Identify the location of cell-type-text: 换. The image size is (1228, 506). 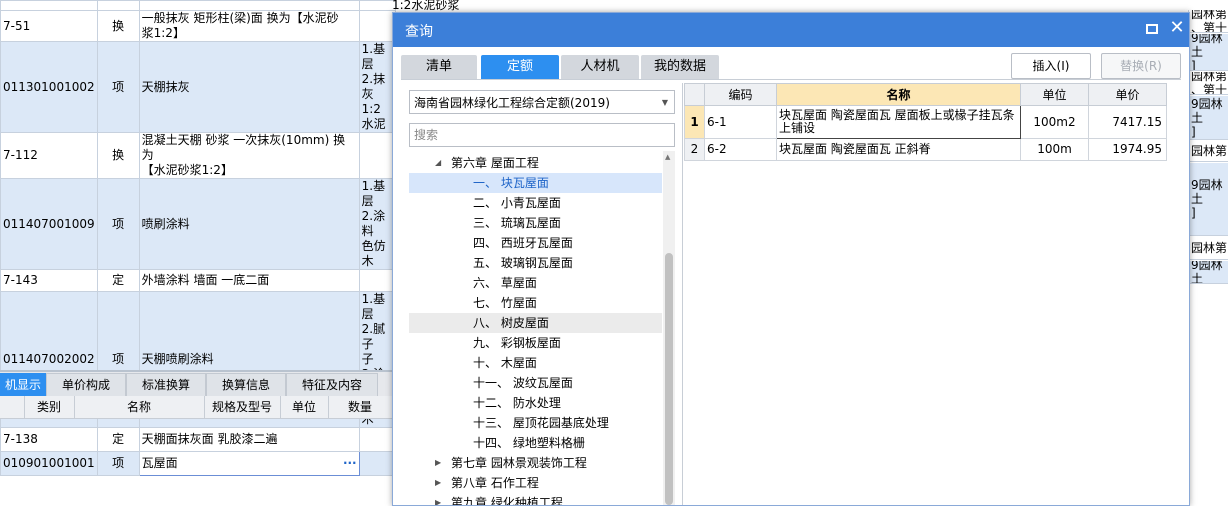
(118, 25).